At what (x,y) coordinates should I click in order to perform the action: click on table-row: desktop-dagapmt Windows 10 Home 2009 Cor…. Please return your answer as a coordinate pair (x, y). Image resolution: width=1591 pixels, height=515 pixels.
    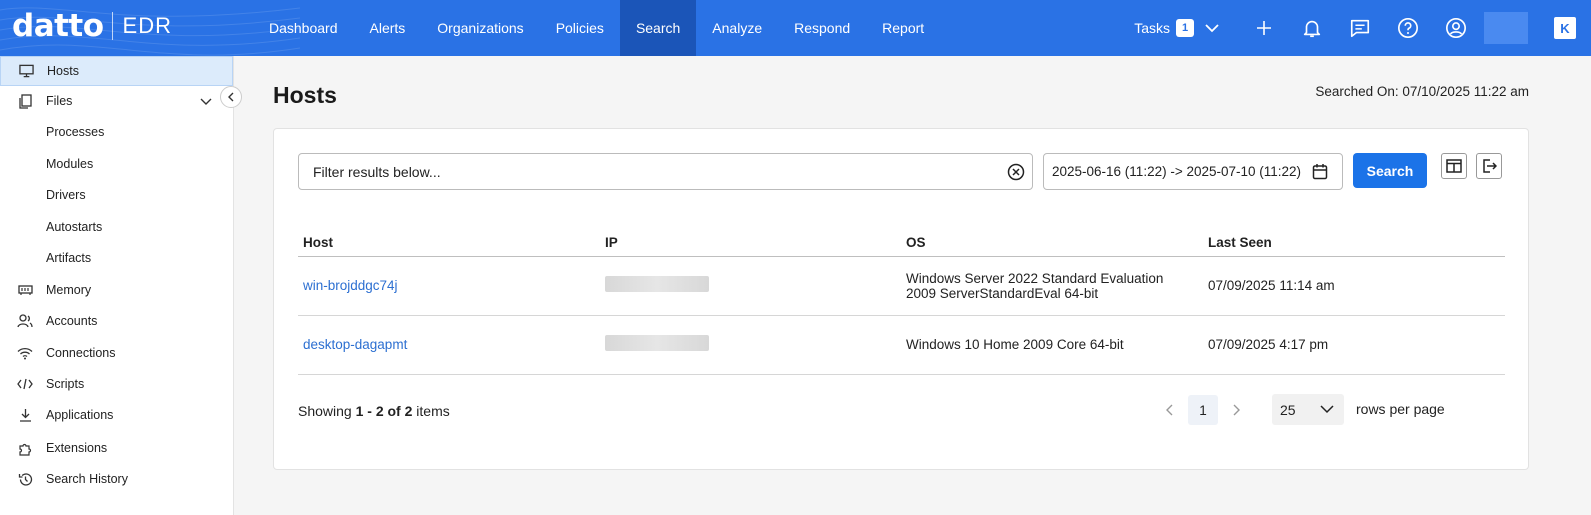
    Looking at the image, I should click on (901, 345).